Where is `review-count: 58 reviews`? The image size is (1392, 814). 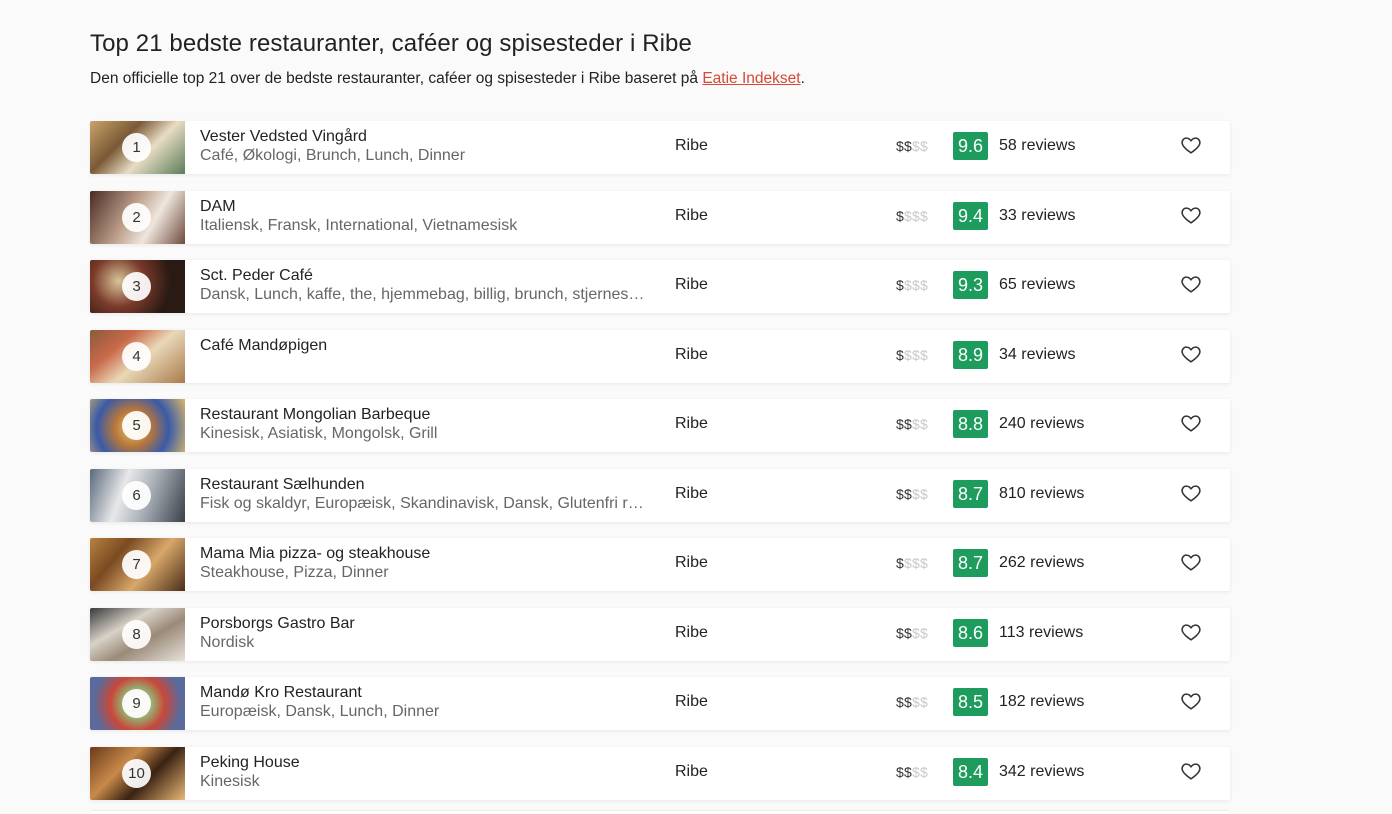 review-count: 58 reviews is located at coordinates (1037, 146).